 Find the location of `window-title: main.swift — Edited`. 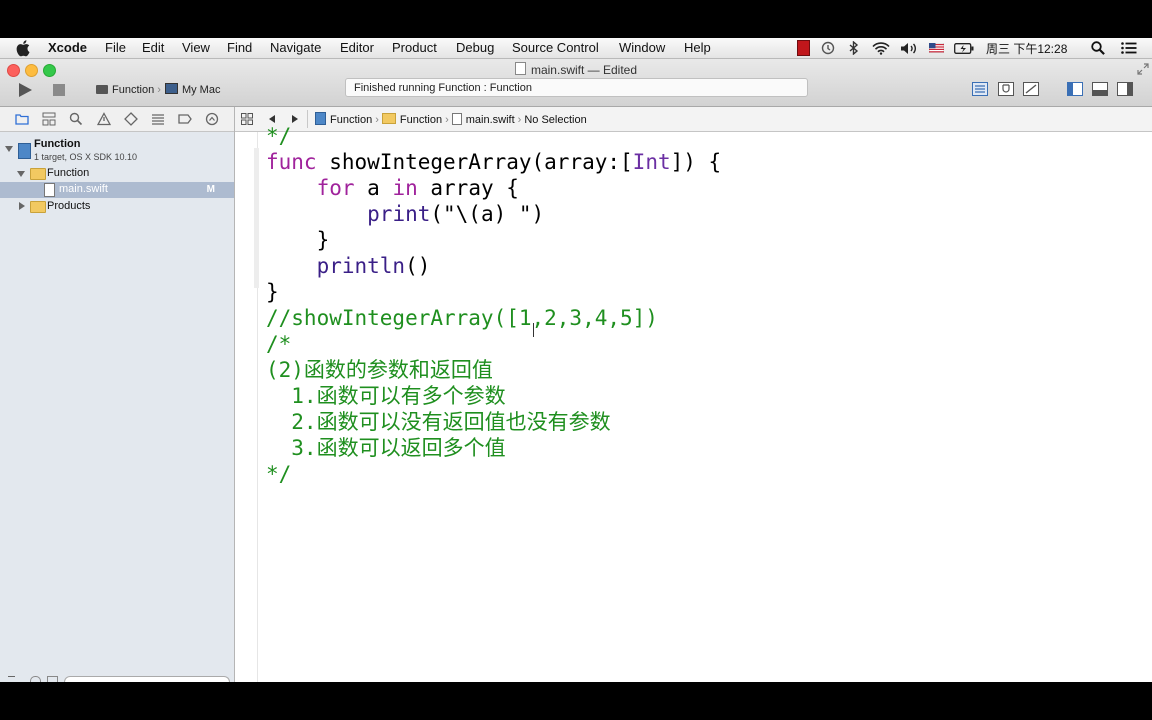

window-title: main.swift — Edited is located at coordinates (584, 70).